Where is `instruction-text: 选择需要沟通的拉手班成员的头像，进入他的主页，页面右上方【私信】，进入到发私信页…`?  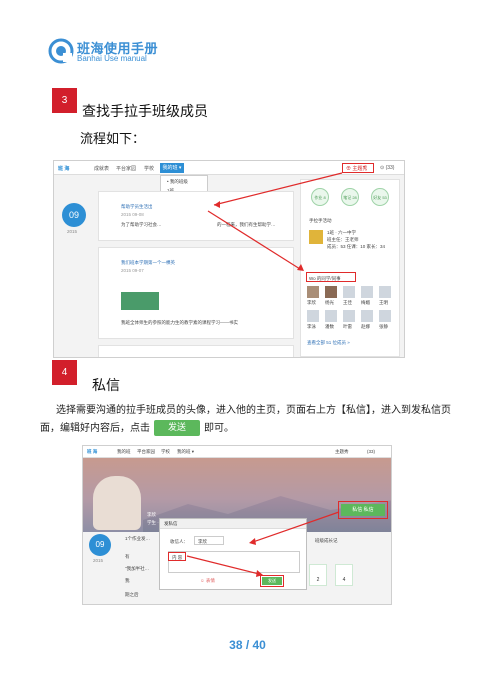 instruction-text: 选择需要沟通的拉手班成员的头像，进入他的主页，页面右上方【私信】，进入到发私信页… is located at coordinates (245, 419).